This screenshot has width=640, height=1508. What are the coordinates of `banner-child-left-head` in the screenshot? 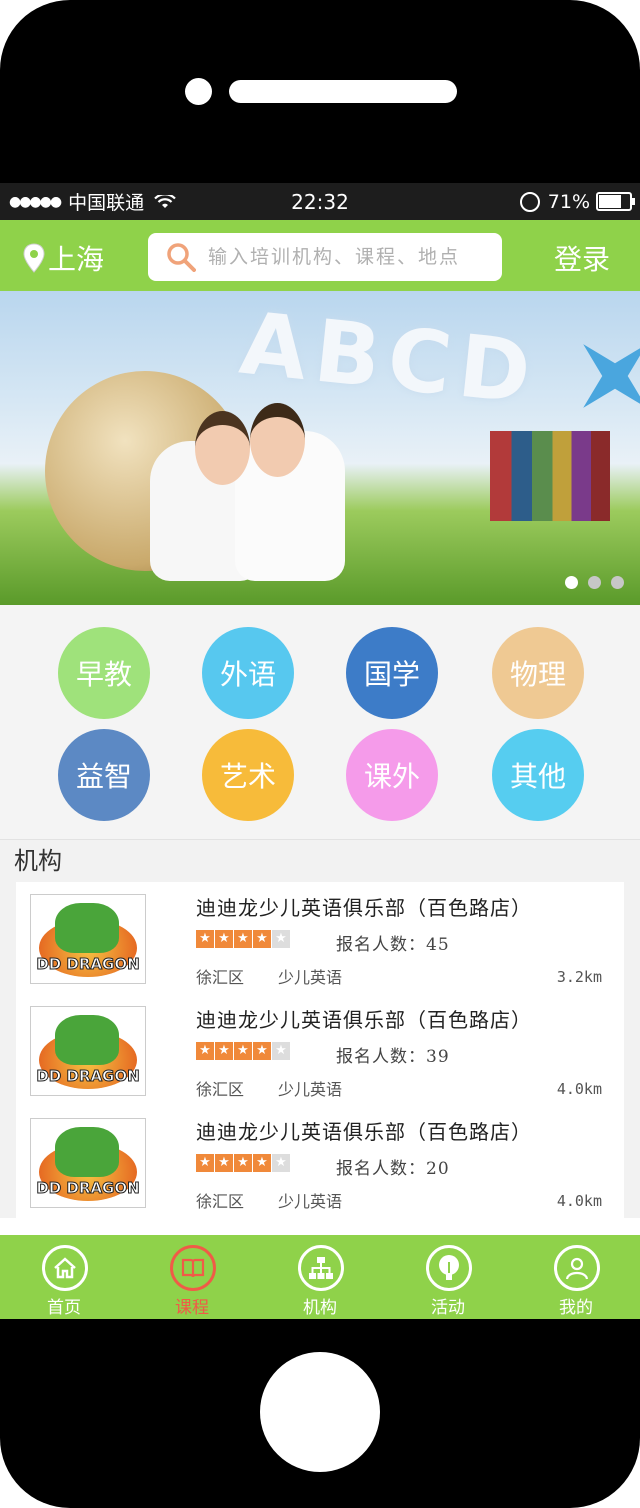 It's located at (222, 448).